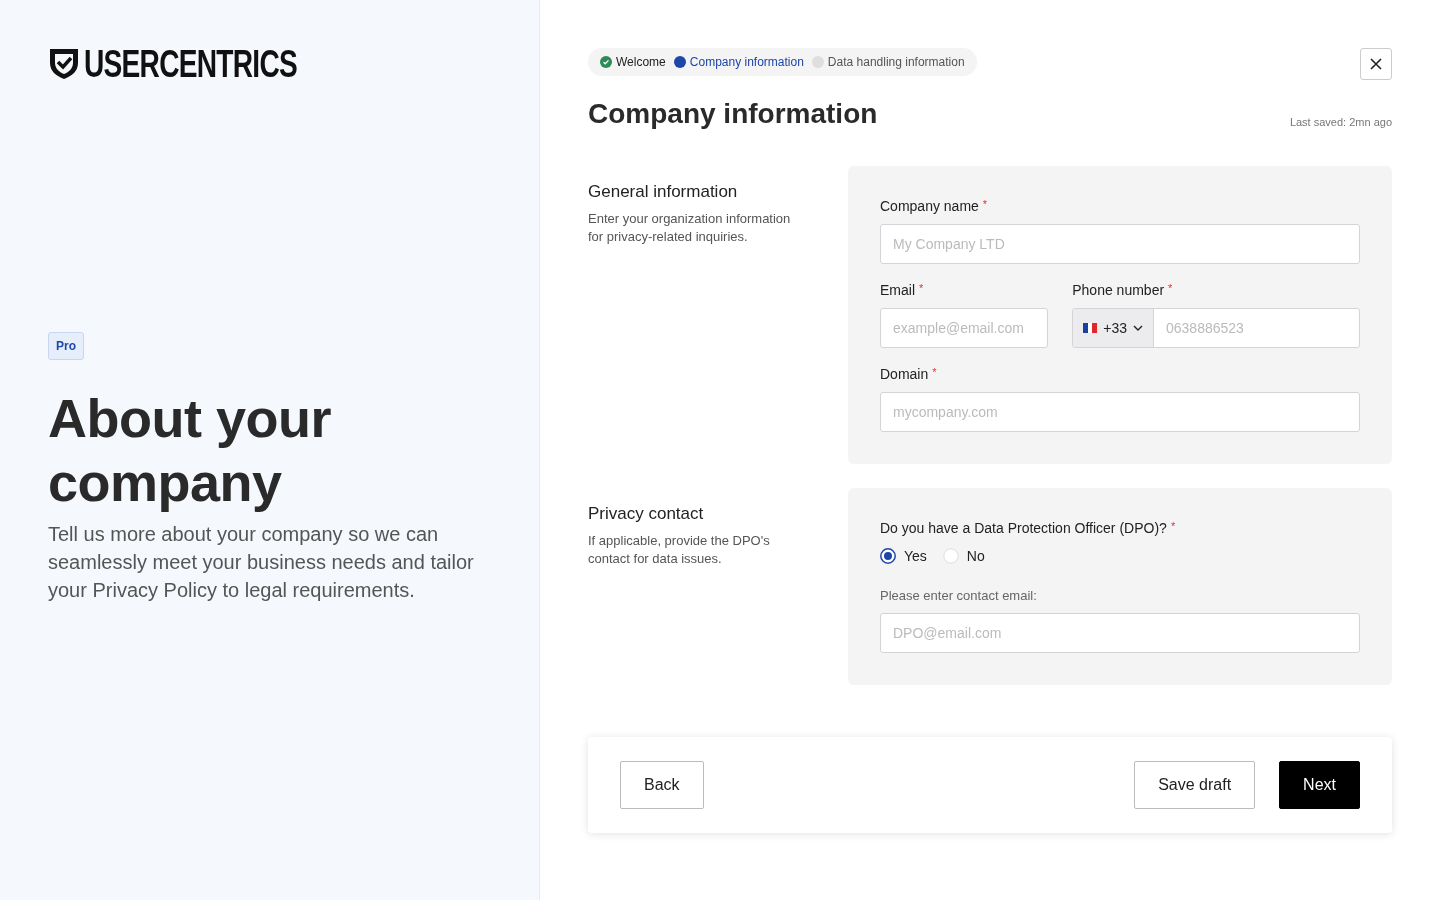 The width and height of the screenshot is (1440, 900). I want to click on flag-icon, so click(1090, 328).